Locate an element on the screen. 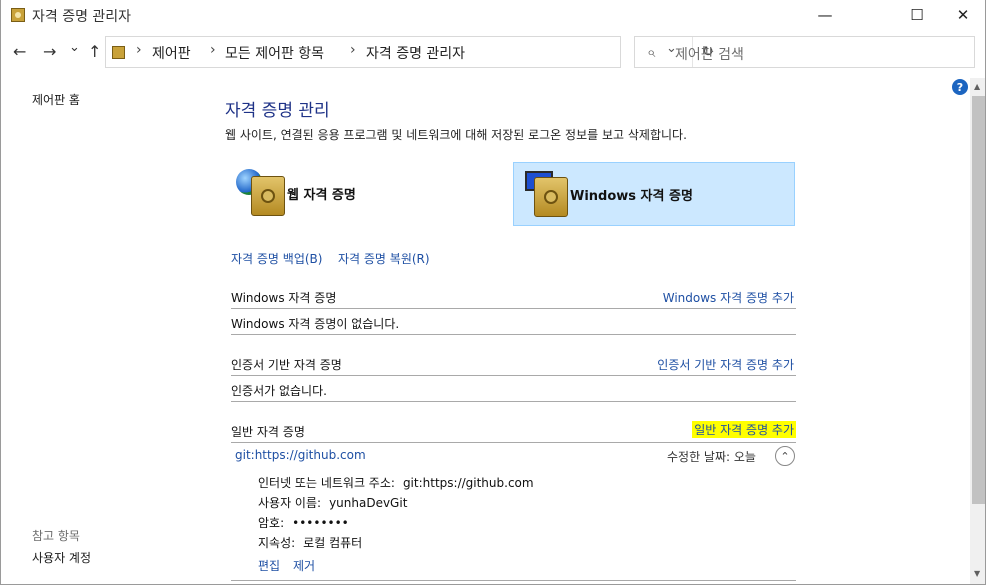 This screenshot has height=586, width=987. add-certificate-credential-link: 인증서 기반 자격 증명 추가 is located at coordinates (725, 364).